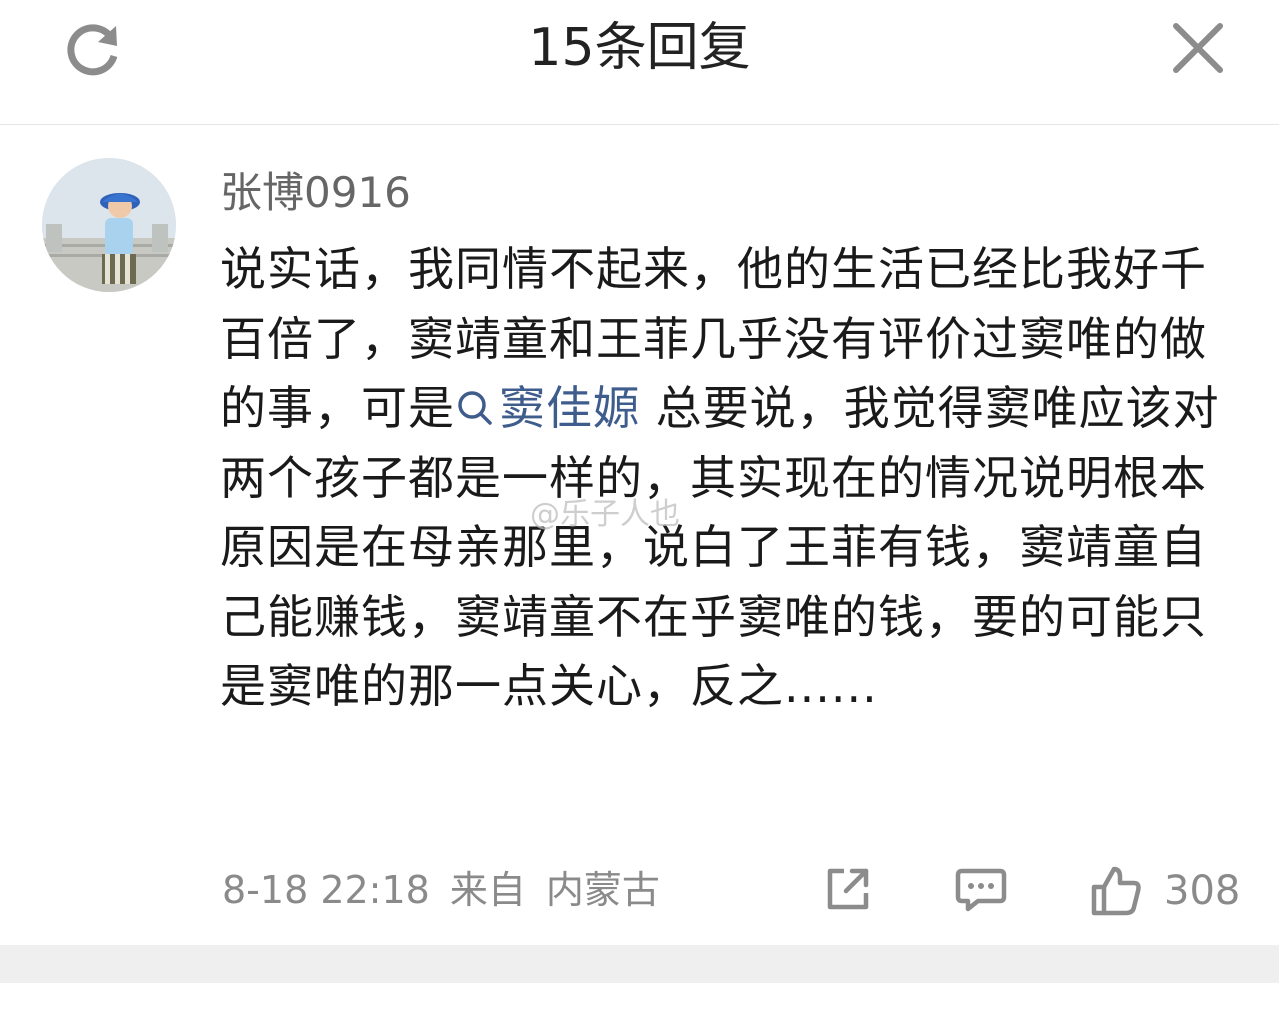 This screenshot has width=1279, height=1033. What do you see at coordinates (475, 408) in the screenshot?
I see `search-icon` at bounding box center [475, 408].